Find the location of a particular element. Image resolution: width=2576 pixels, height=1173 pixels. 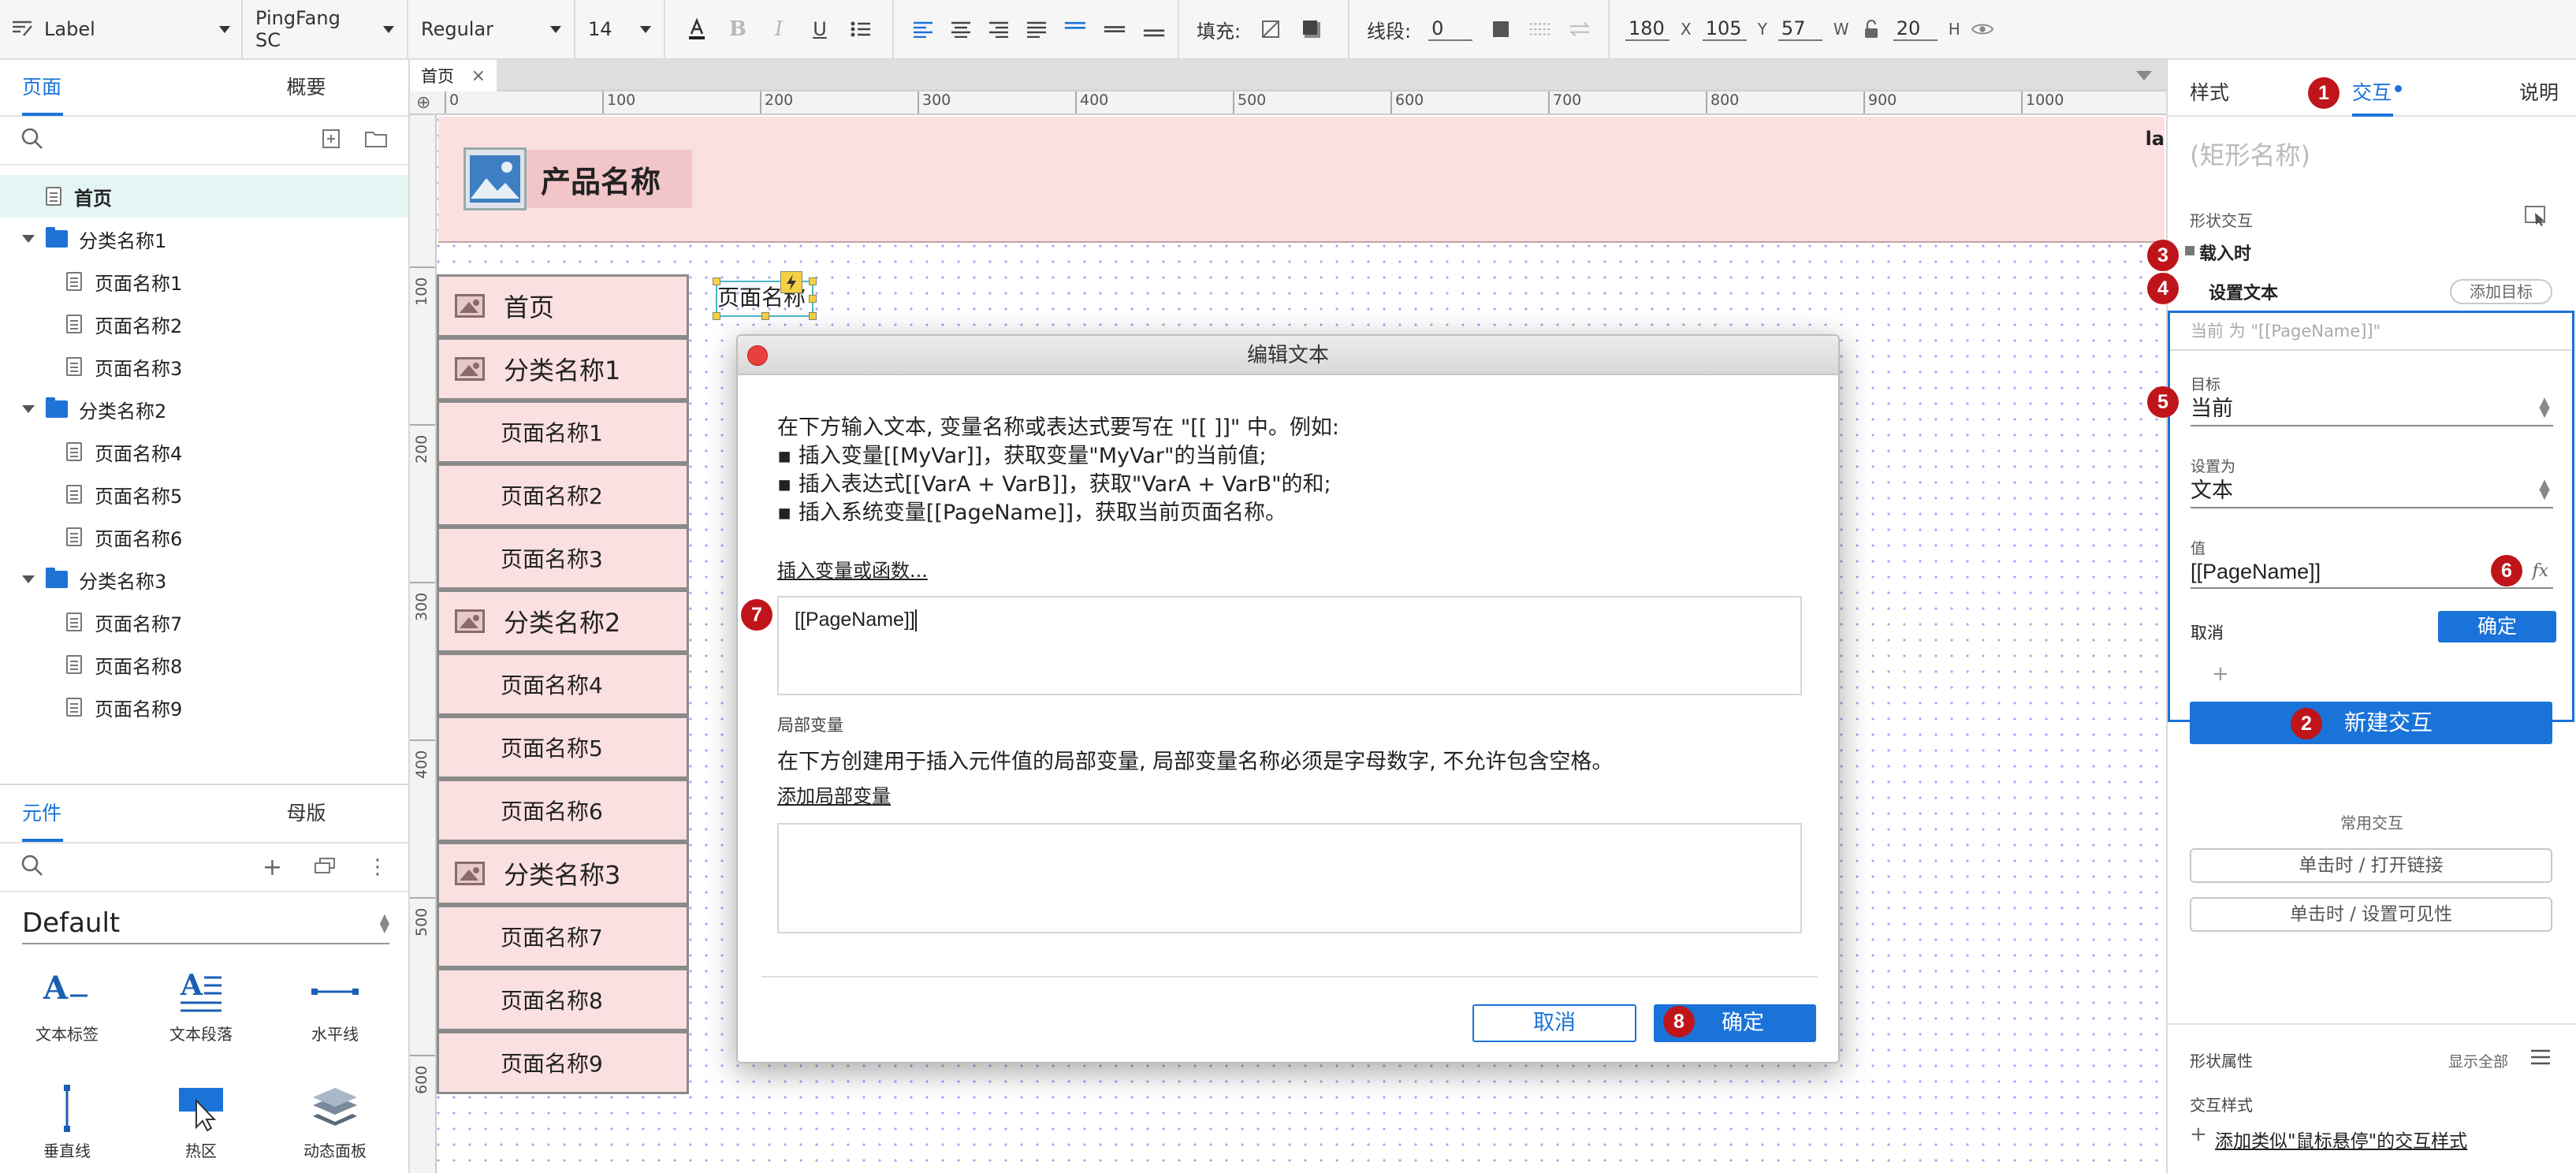

text-editor-area: [[PageName]] is located at coordinates (1289, 646).